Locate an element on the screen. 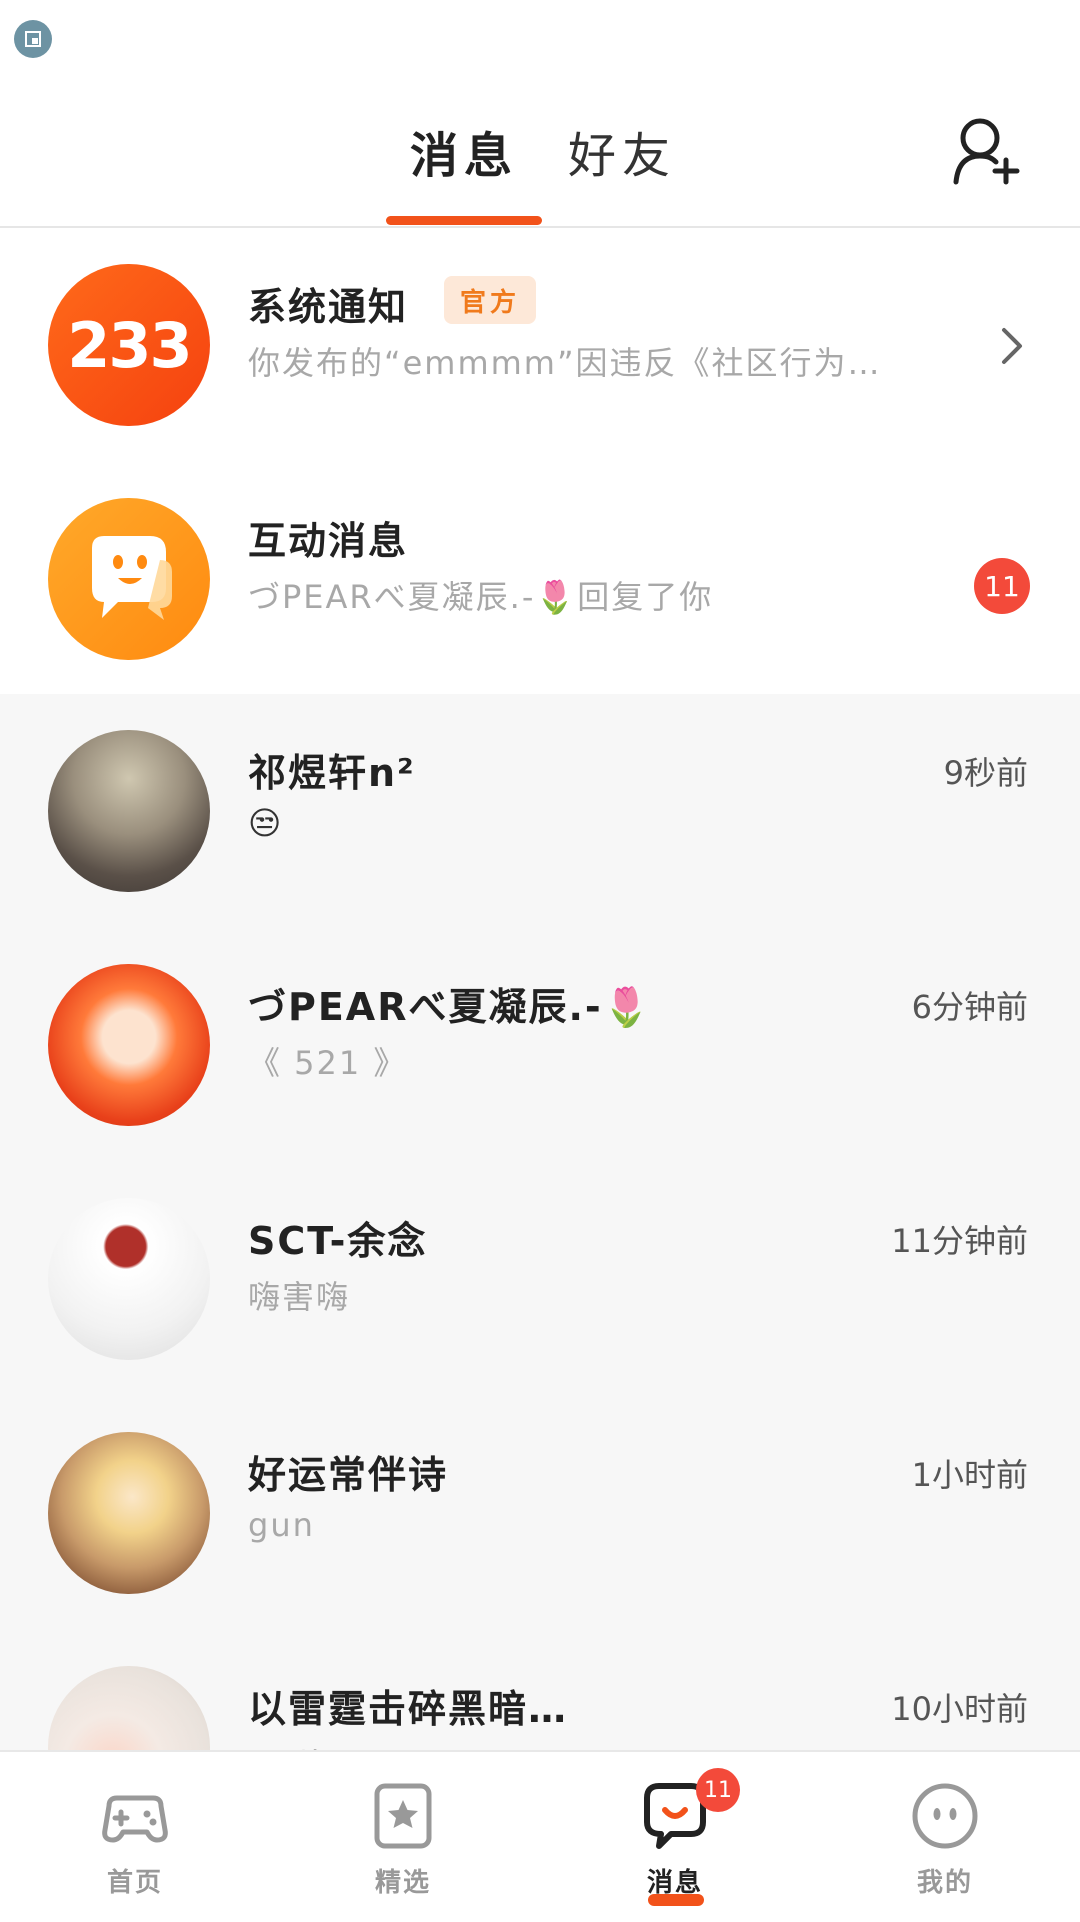 The image size is (1080, 1922). interaction-preview: づPEARべ夏凝辰.-🌷回复了你 is located at coordinates (481, 597).